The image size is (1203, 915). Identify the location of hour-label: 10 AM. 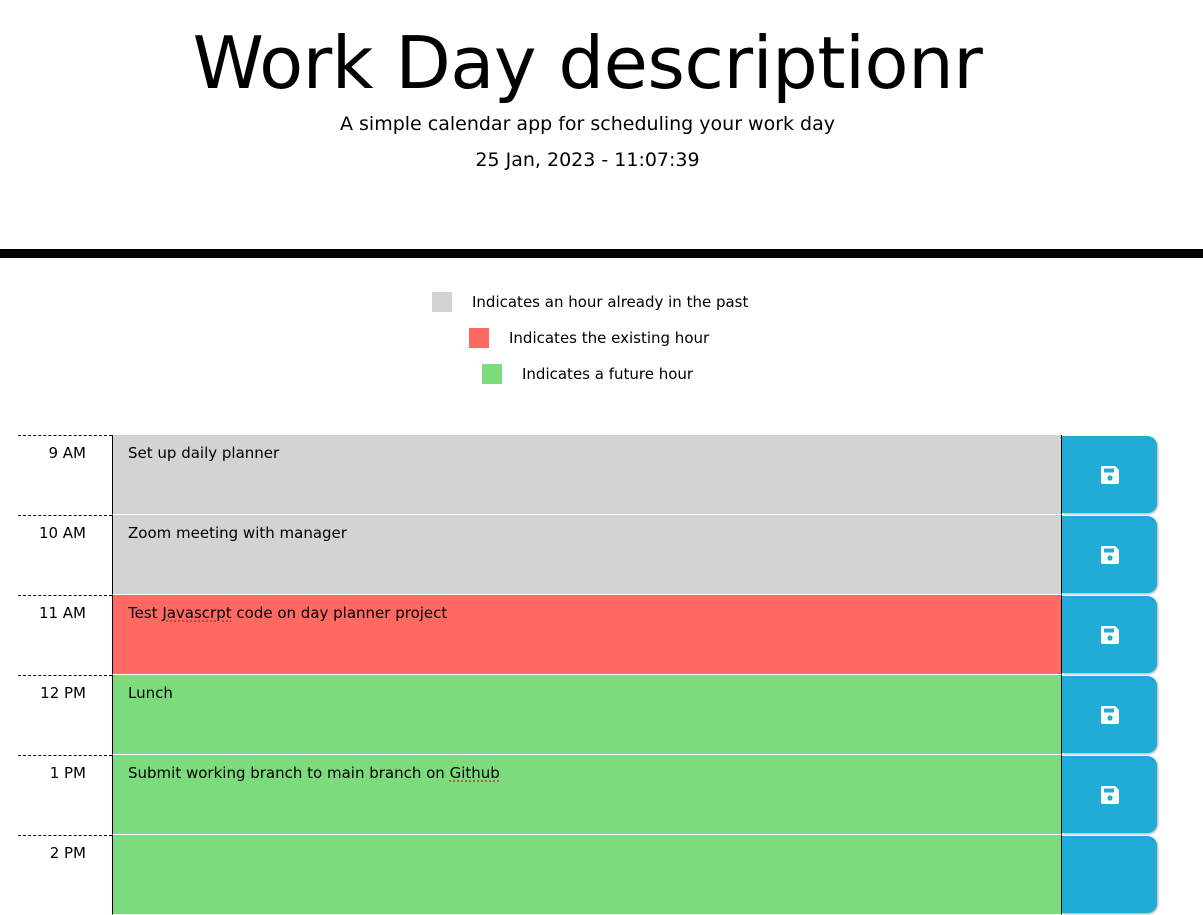
(65, 555).